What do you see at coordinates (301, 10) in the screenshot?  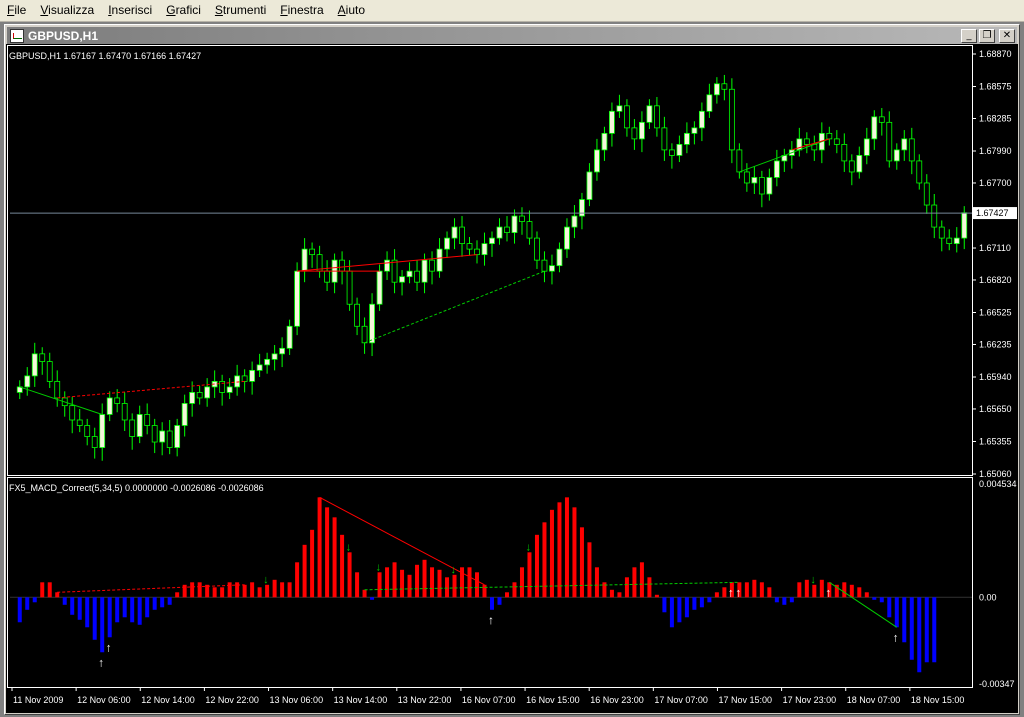 I see `menu-window: Finestra` at bounding box center [301, 10].